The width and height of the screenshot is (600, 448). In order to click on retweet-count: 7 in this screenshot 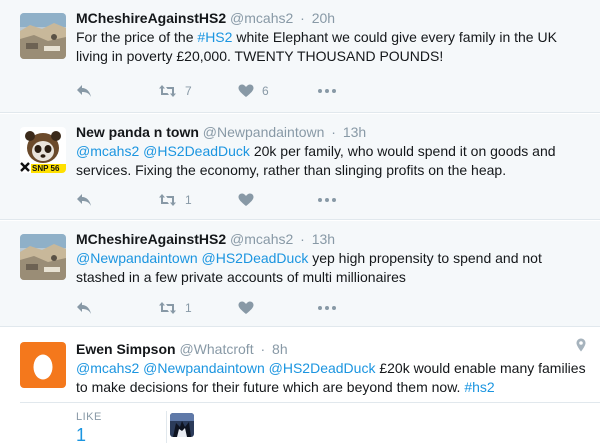, I will do `click(188, 91)`.